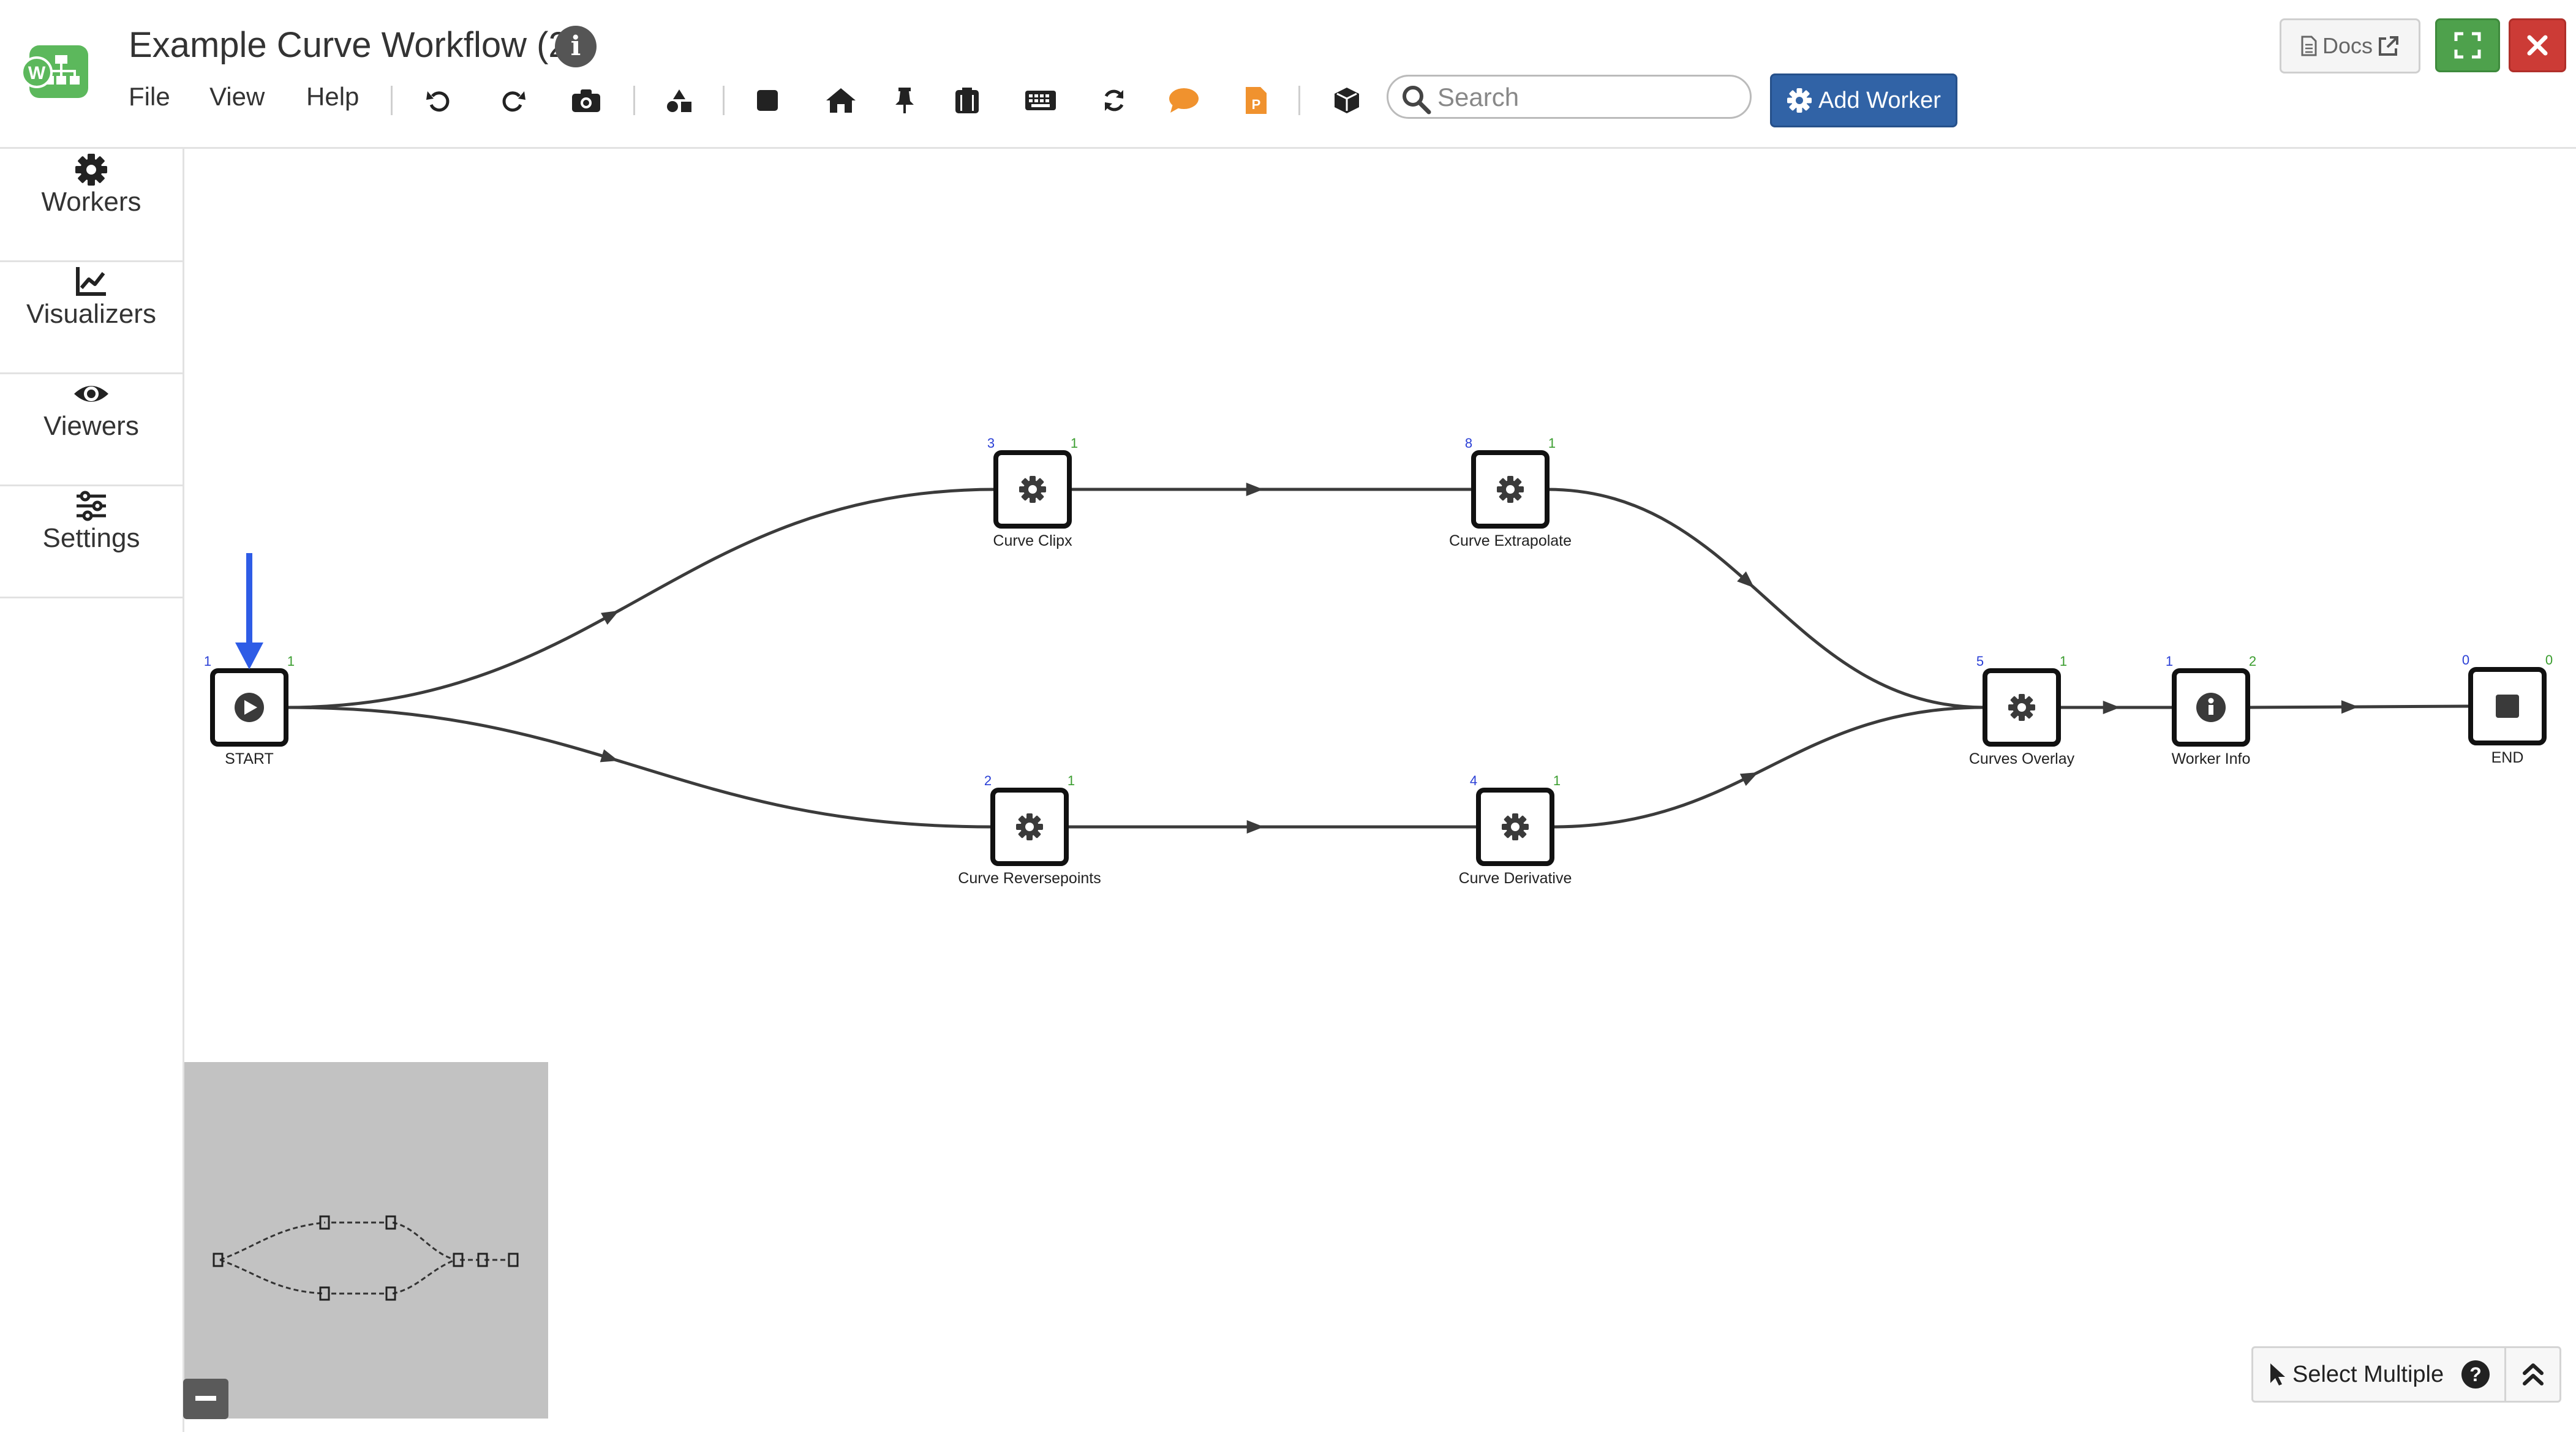 This screenshot has width=2576, height=1432. I want to click on docs-label: Docs, so click(2347, 45).